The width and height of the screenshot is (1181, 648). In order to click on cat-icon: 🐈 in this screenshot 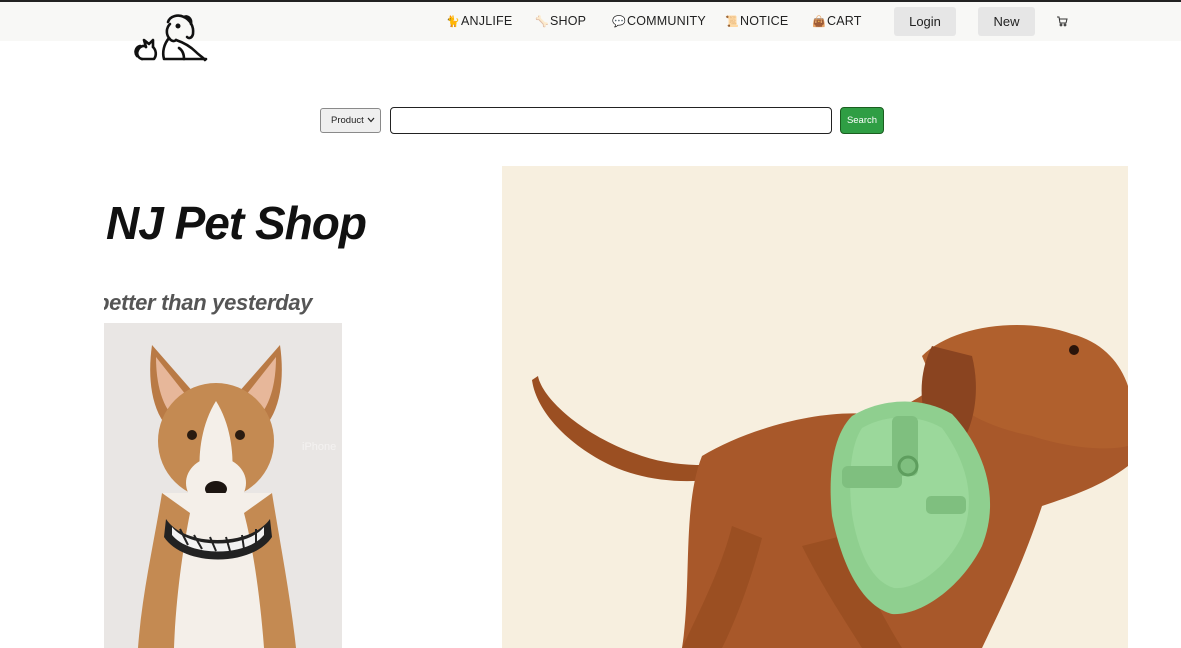, I will do `click(453, 21)`.